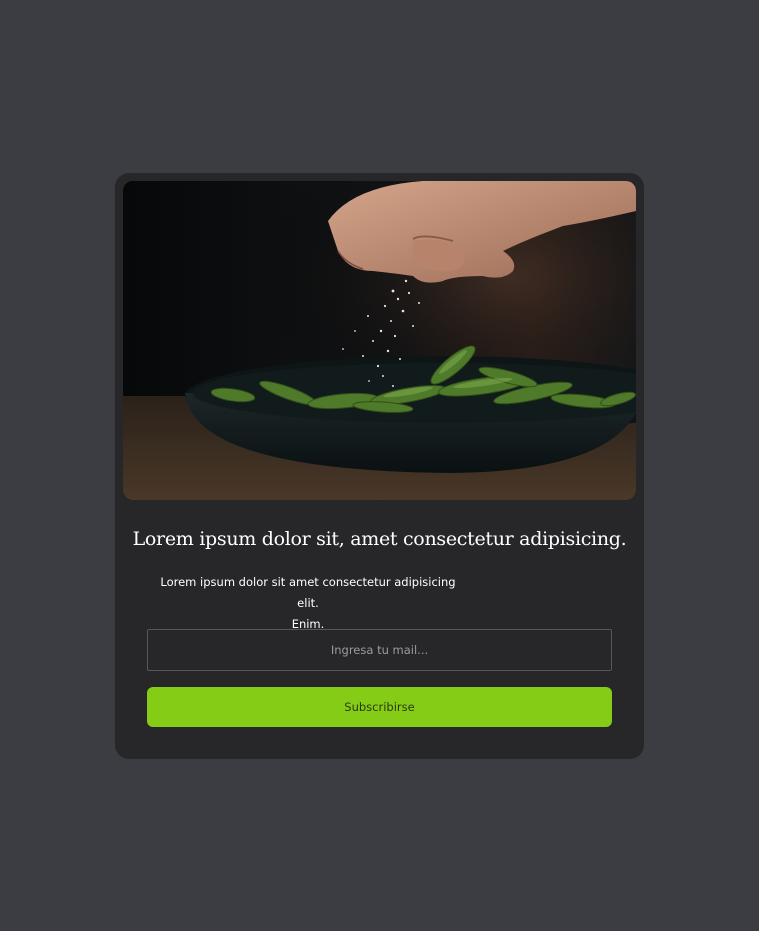 This screenshot has height=931, width=759. Describe the element at coordinates (379, 650) in the screenshot. I see `email-input` at that location.